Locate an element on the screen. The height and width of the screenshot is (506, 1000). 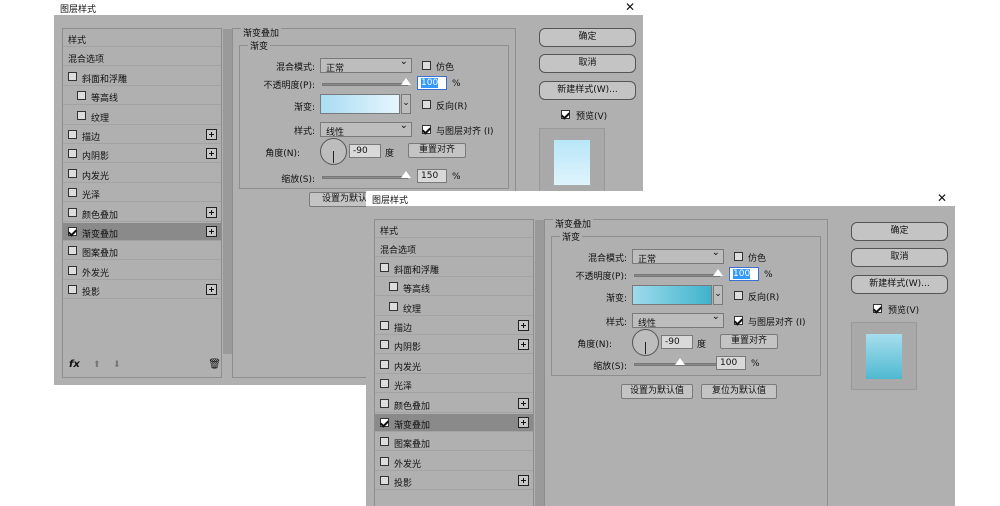
trash-icon: 🗑 is located at coordinates (214, 364).